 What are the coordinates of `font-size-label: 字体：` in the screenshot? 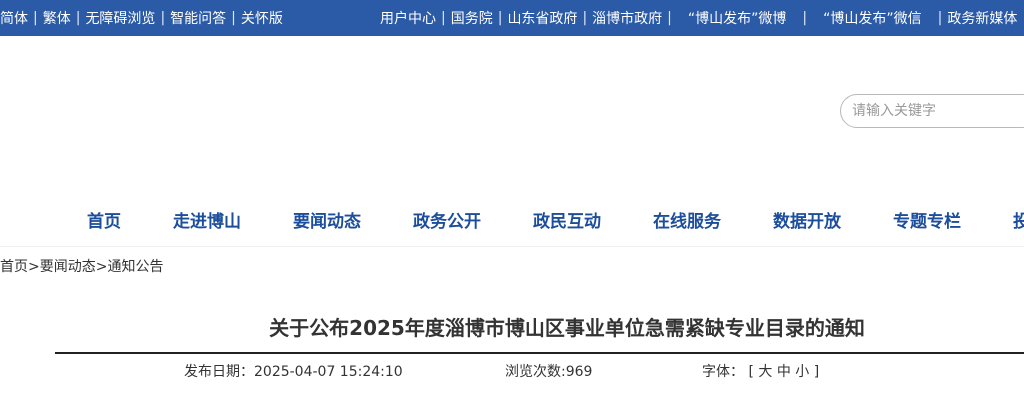 It's located at (723, 372).